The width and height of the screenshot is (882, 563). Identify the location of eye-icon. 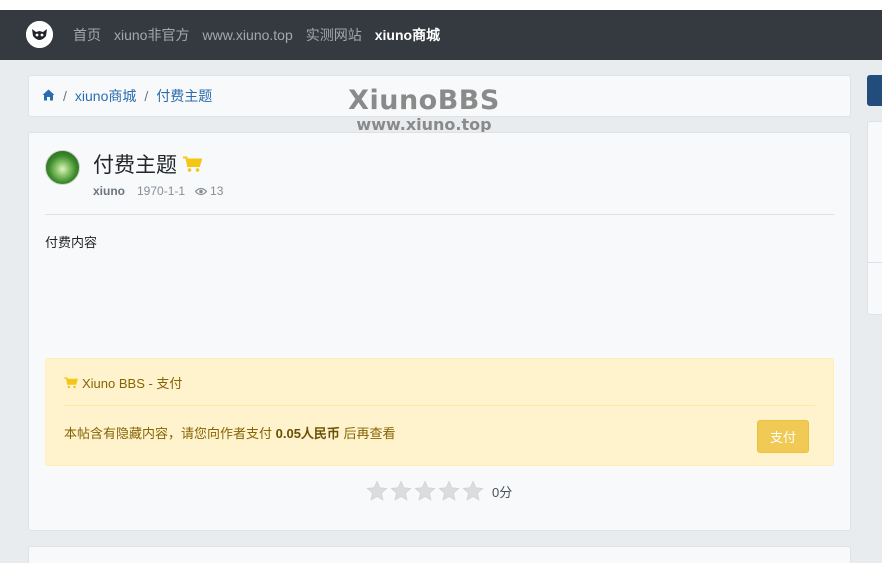
(201, 191).